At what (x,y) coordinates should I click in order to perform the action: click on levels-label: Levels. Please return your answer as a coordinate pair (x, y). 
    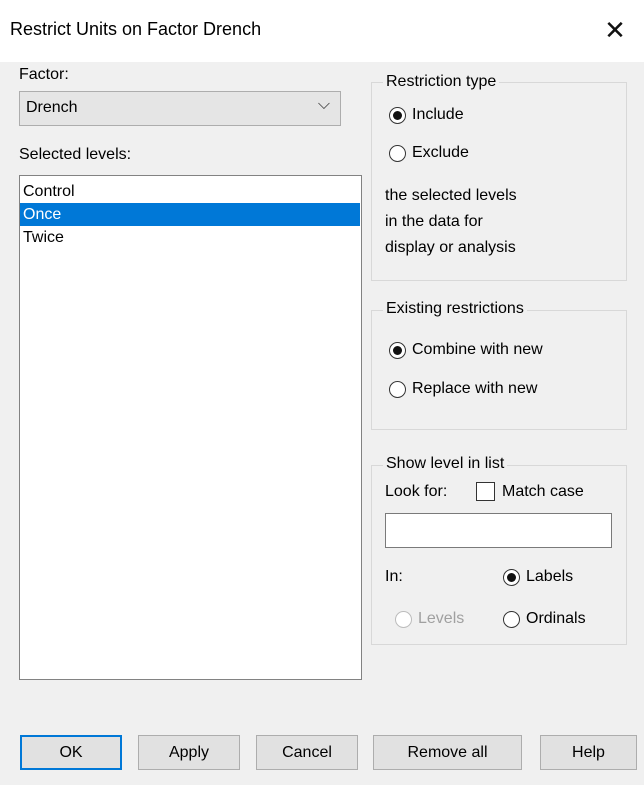
    Looking at the image, I should click on (441, 618).